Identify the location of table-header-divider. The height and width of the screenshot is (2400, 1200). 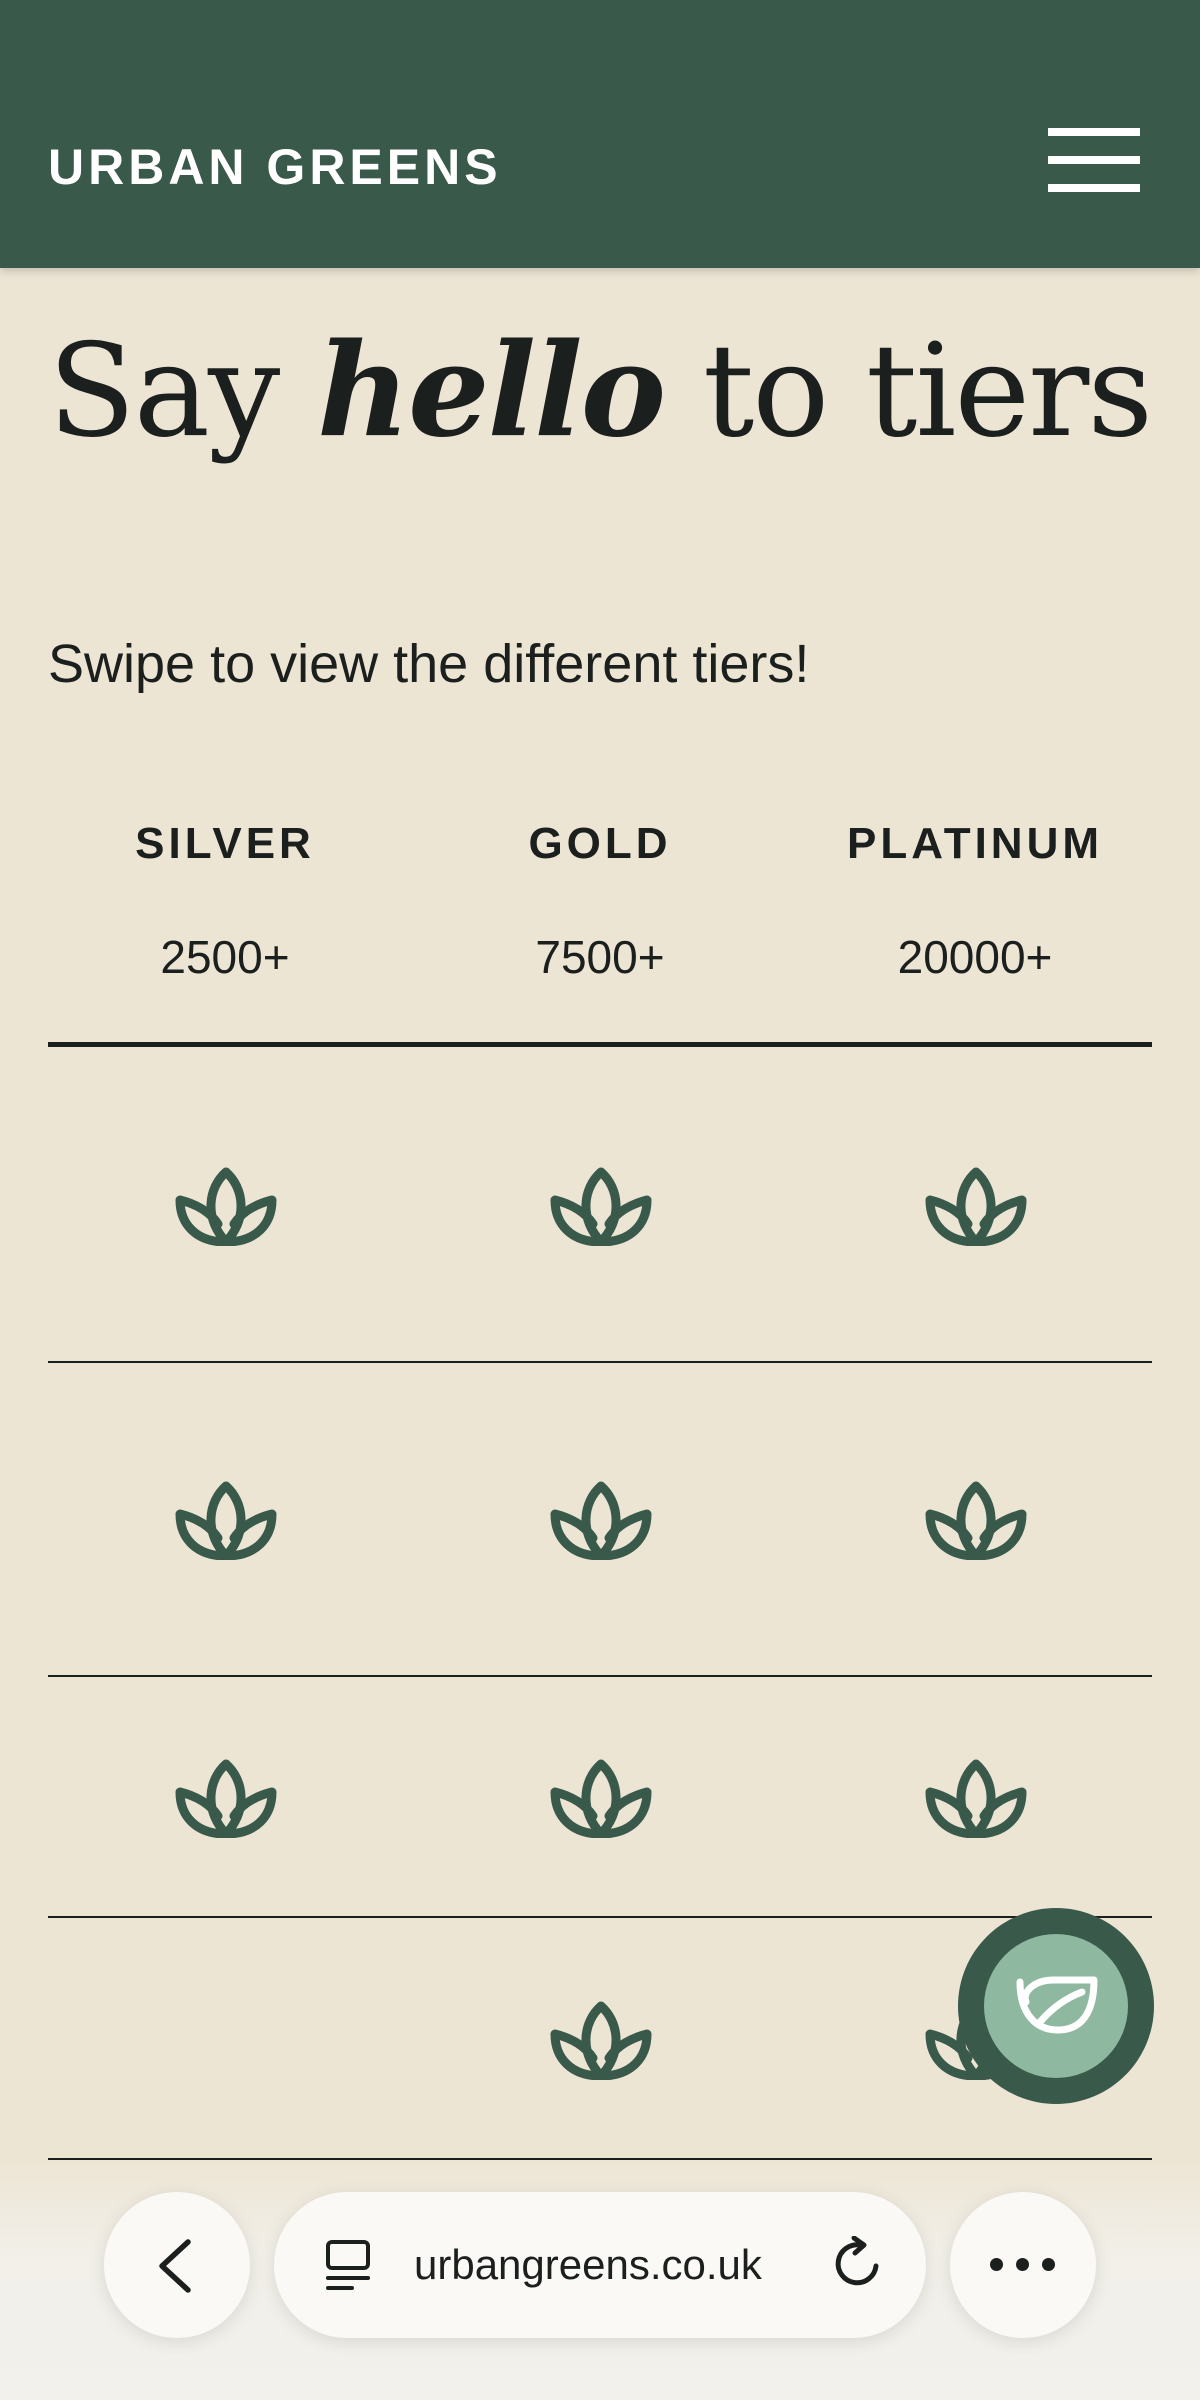
(600, 1044).